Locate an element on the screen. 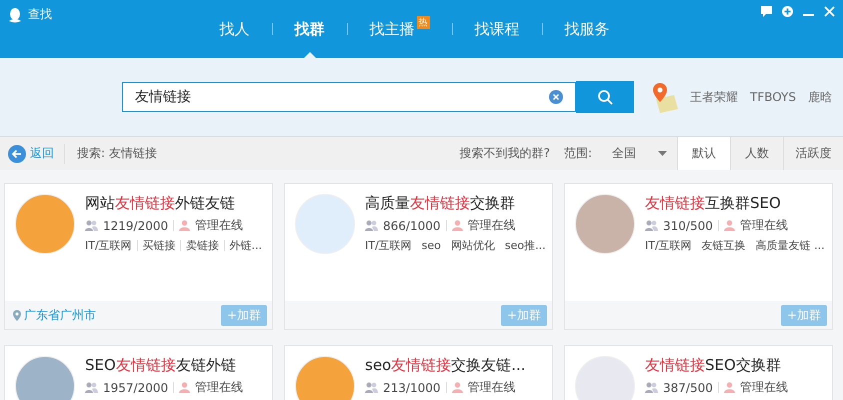 The width and height of the screenshot is (843, 400). sort-tab: 活跃度 is located at coordinates (813, 153).